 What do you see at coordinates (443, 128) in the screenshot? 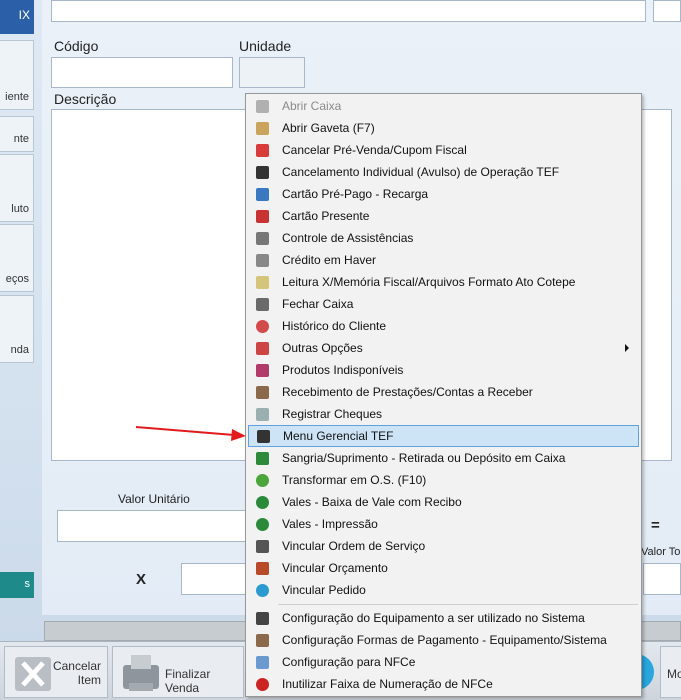
I see `menu-item: Abrir Gaveta (F7)` at bounding box center [443, 128].